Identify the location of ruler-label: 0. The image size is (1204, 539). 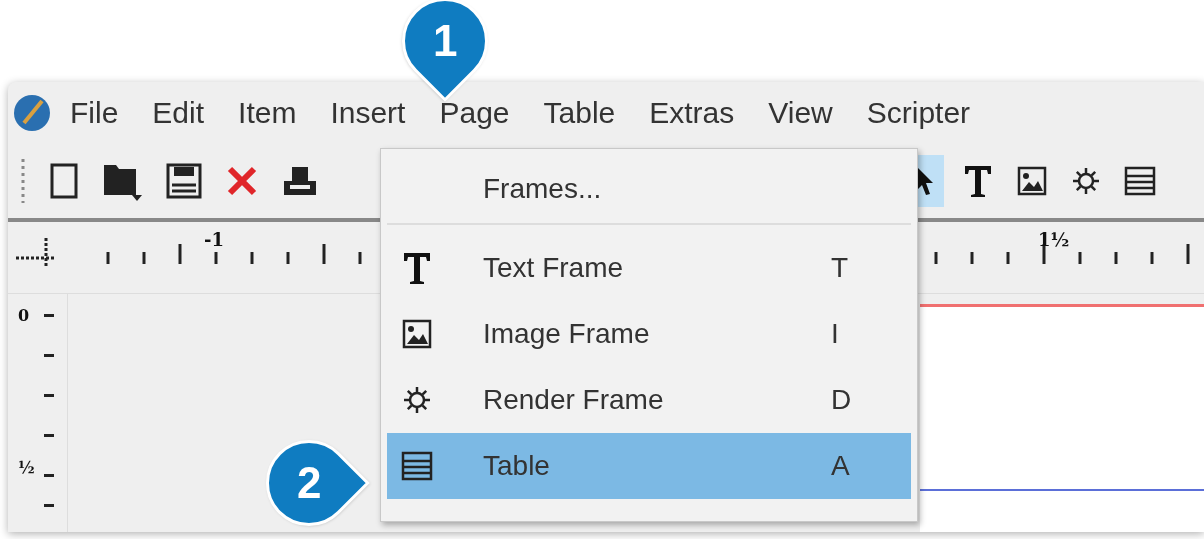
(24, 316).